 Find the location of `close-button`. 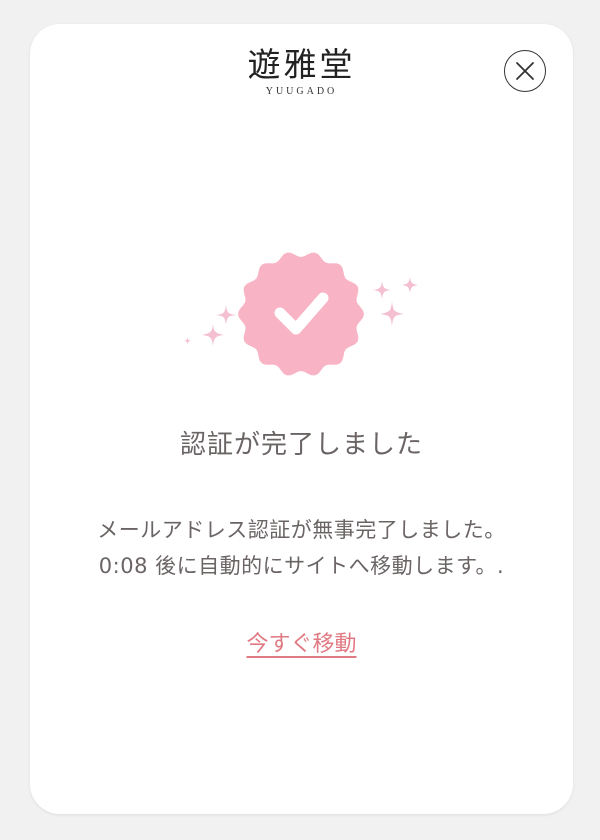

close-button is located at coordinates (525, 71).